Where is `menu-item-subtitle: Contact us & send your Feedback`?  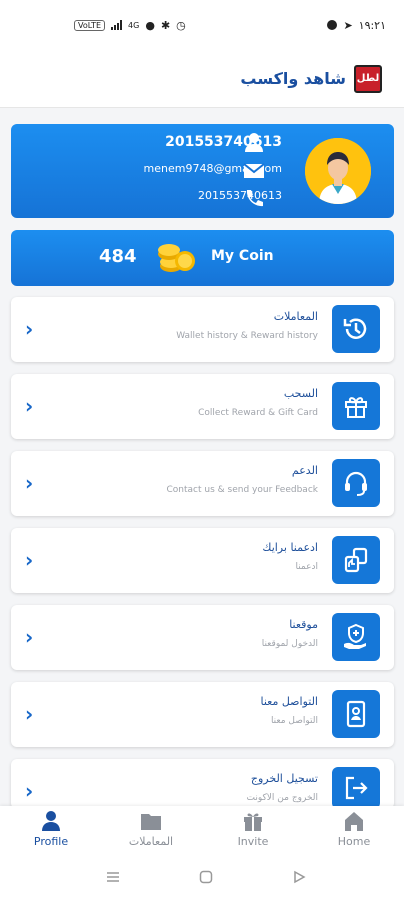 menu-item-subtitle: Contact us & send your Feedback is located at coordinates (242, 490).